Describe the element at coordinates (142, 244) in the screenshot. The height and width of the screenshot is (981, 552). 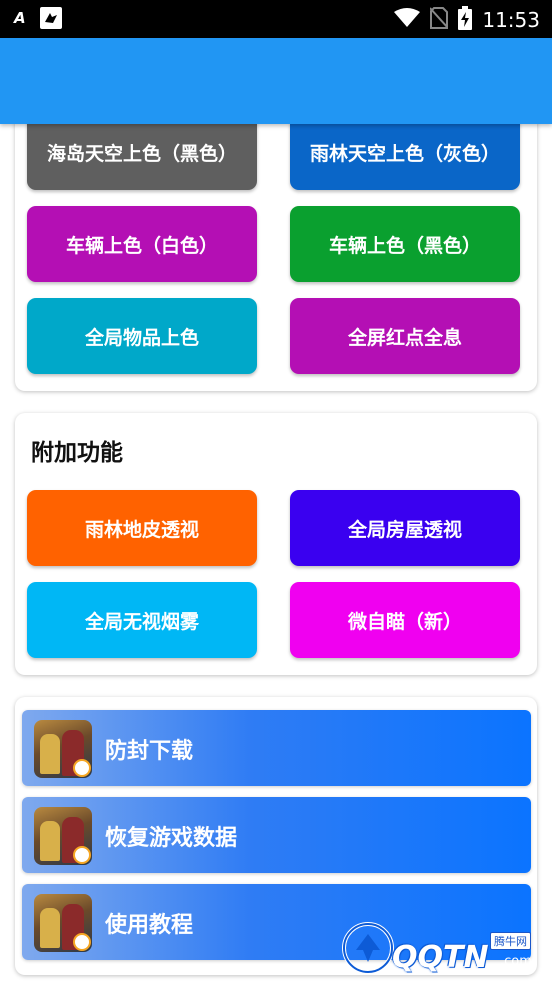
I see `vehicle-white-button: 车辆上色（白色）` at that location.